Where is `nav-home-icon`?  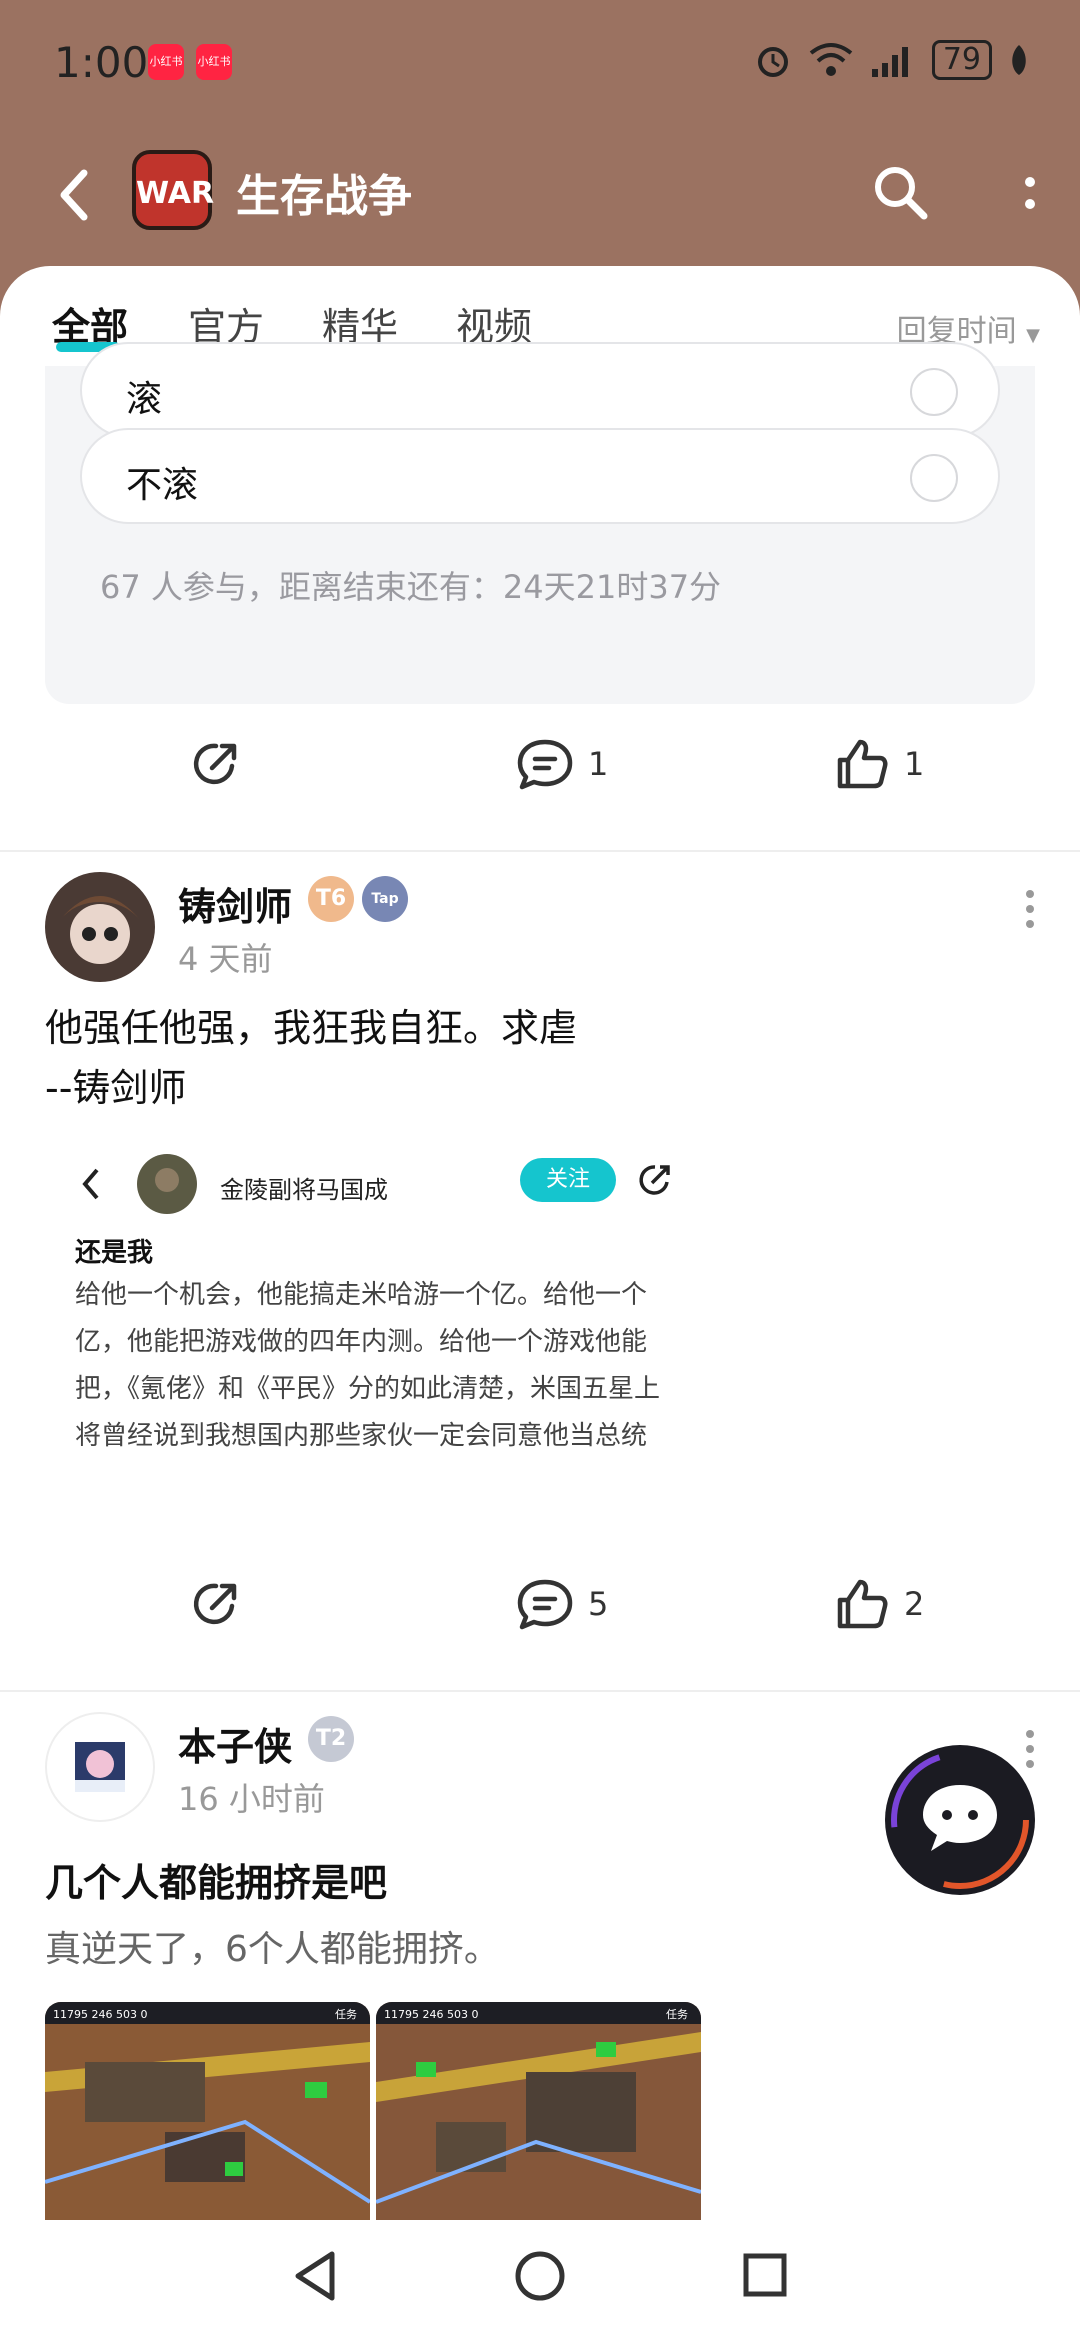
nav-home-icon is located at coordinates (540, 2276).